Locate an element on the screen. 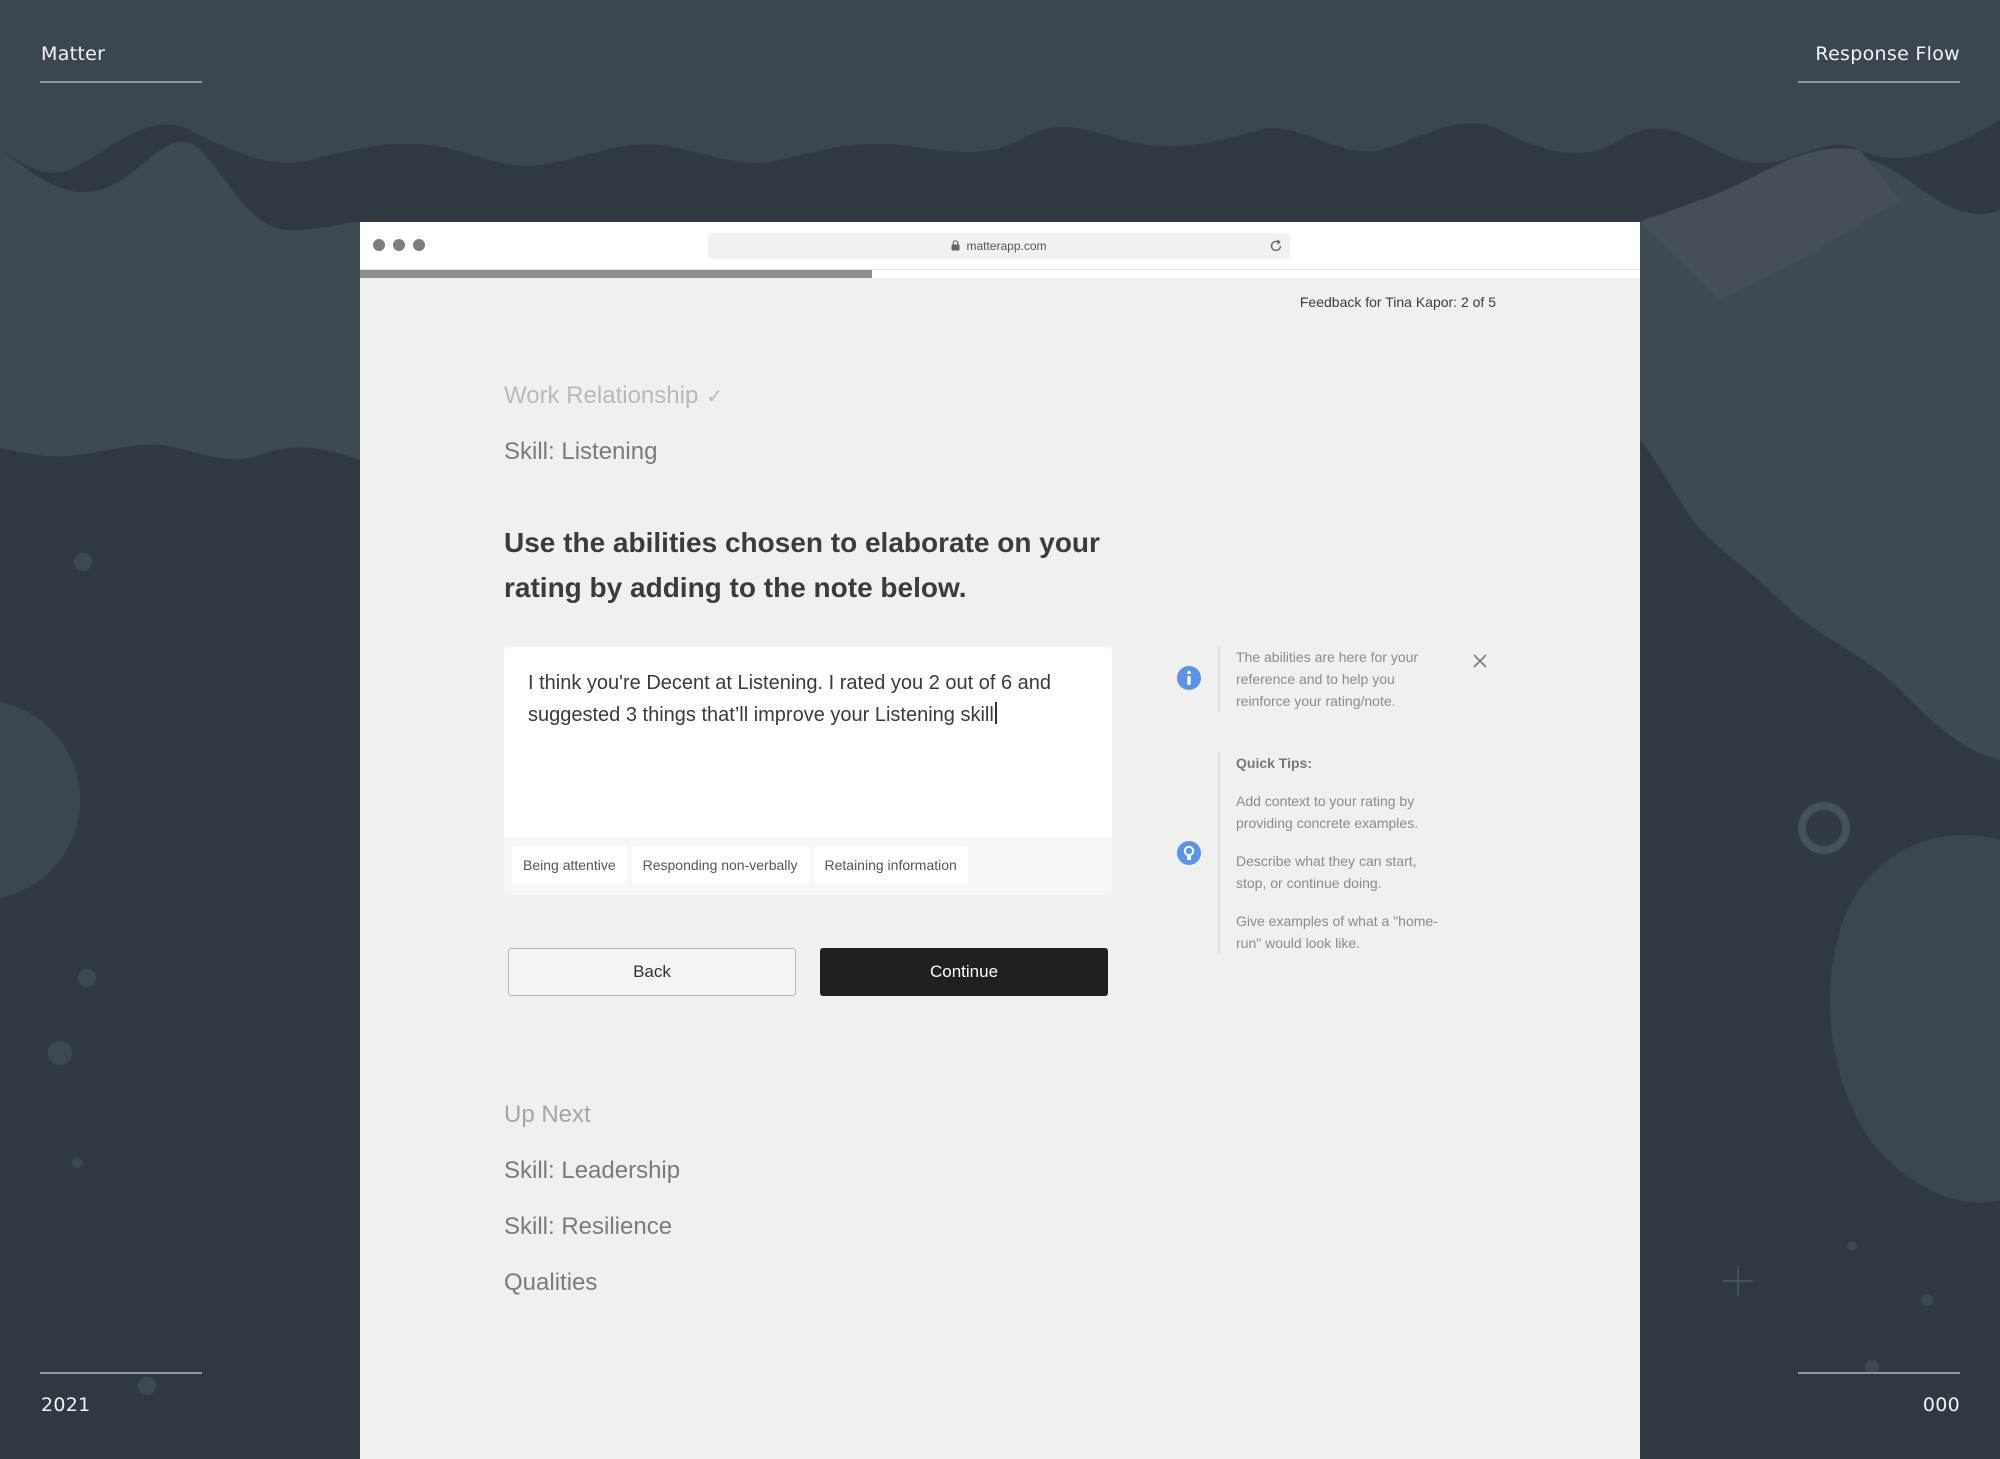  current-section-title: Skill: Listening is located at coordinates (581, 451).